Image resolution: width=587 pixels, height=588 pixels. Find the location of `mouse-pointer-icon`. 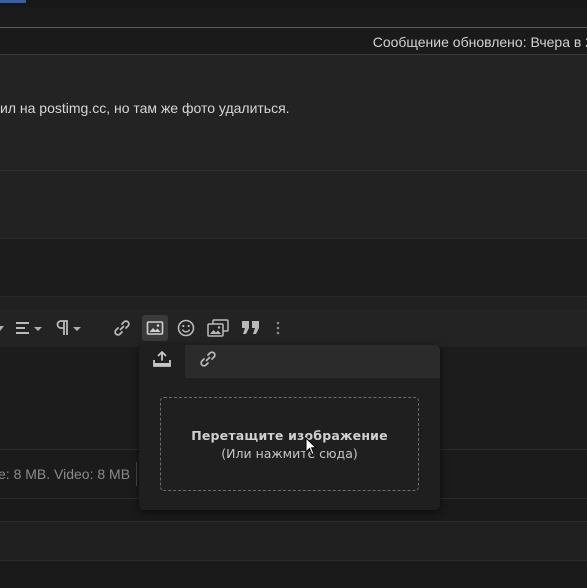

mouse-pointer-icon is located at coordinates (311, 448).